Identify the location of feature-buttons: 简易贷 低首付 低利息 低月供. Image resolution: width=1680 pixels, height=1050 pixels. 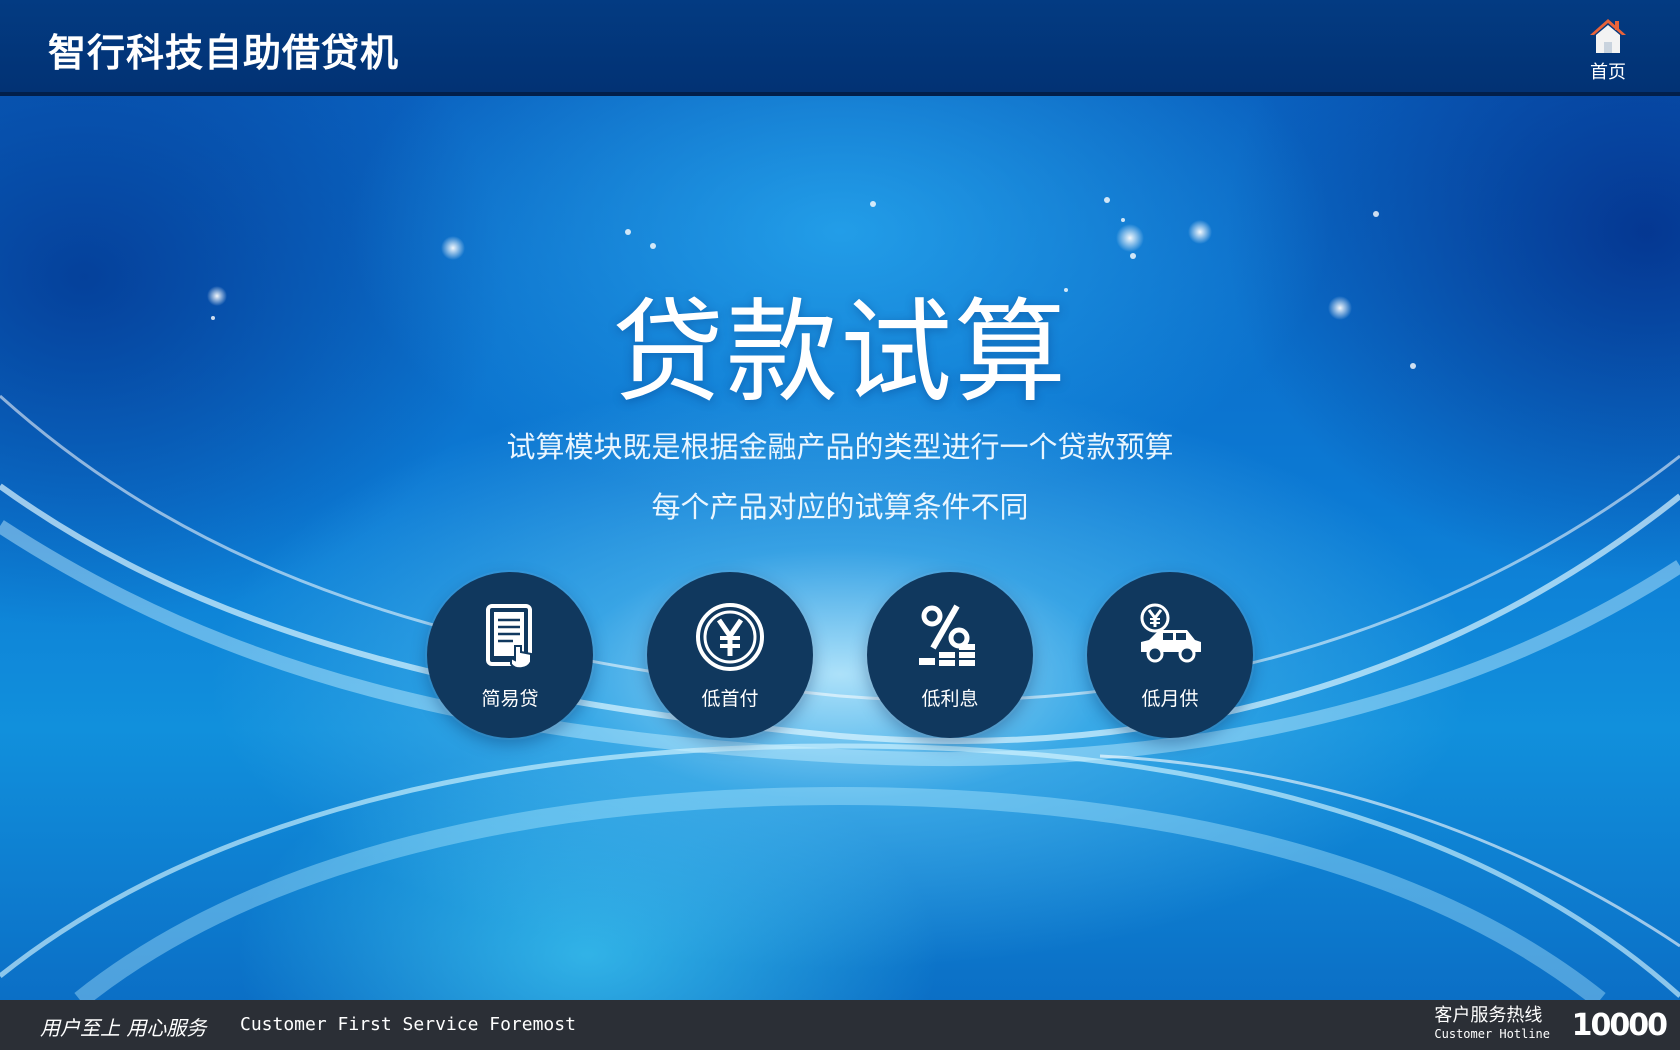
(840, 655).